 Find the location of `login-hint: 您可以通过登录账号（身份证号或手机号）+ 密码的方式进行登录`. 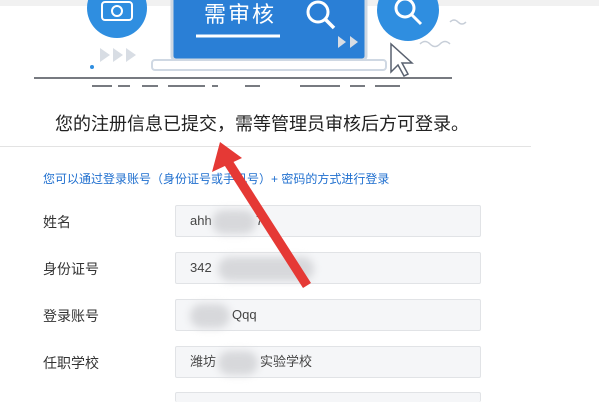

login-hint: 您可以通过登录账号（身份证号或手机号）+ 密码的方式进行登录 is located at coordinates (216, 179).